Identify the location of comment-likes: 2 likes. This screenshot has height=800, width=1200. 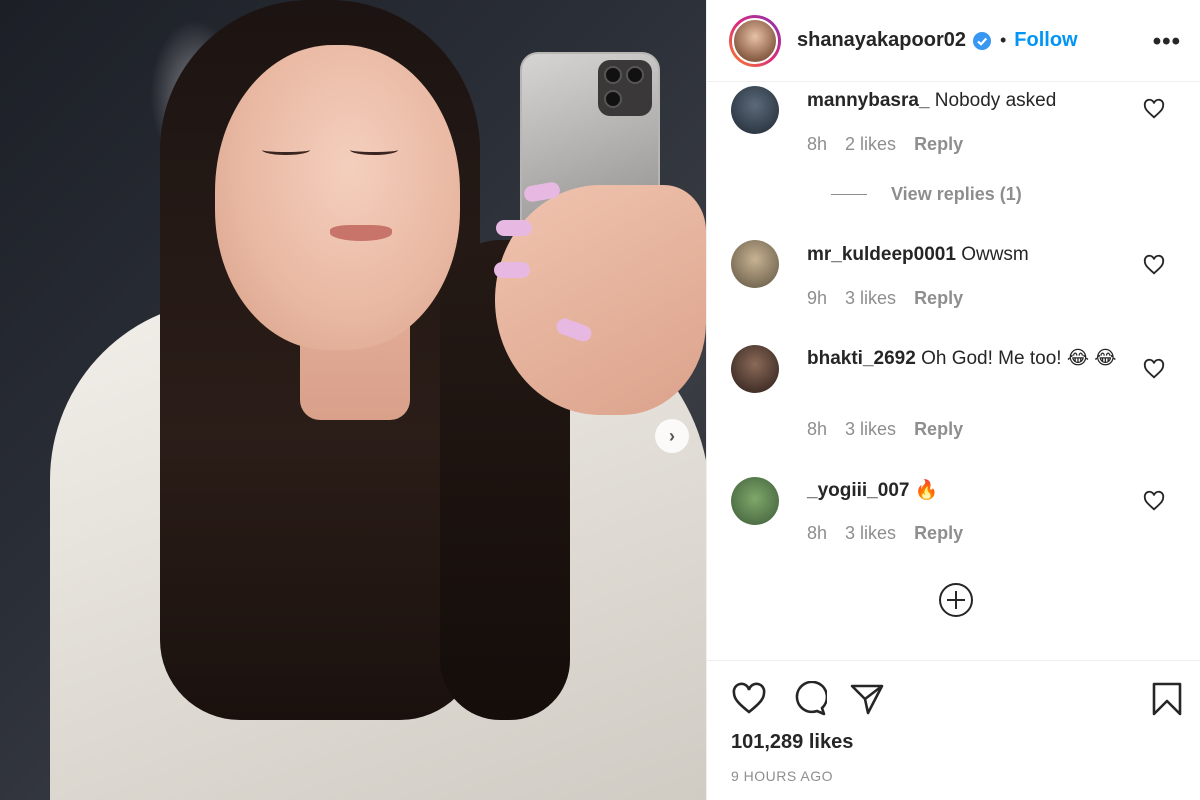
(870, 144).